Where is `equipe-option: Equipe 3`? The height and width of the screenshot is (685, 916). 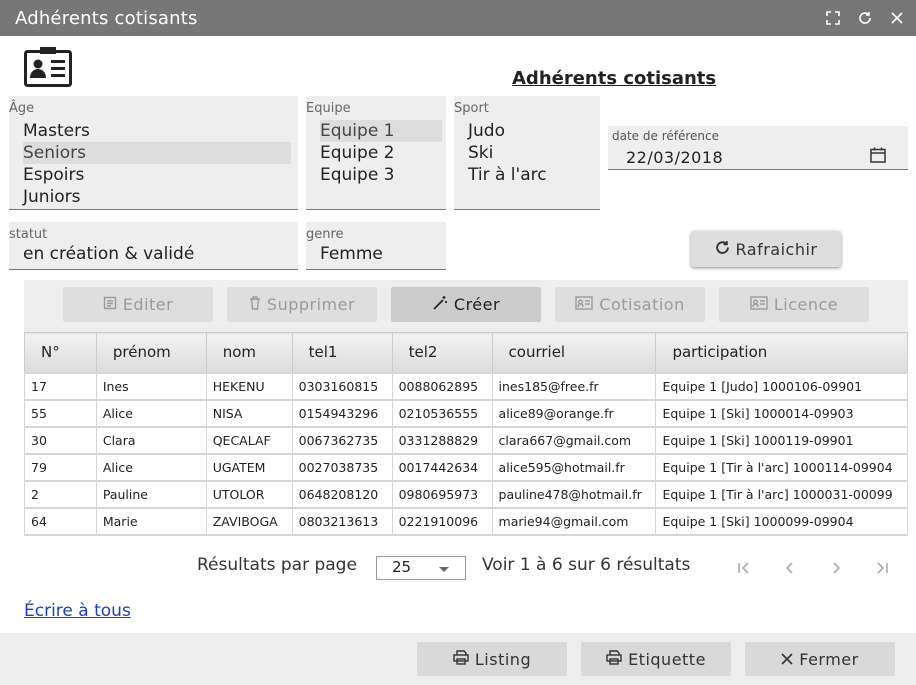
equipe-option: Equipe 3 is located at coordinates (381, 175).